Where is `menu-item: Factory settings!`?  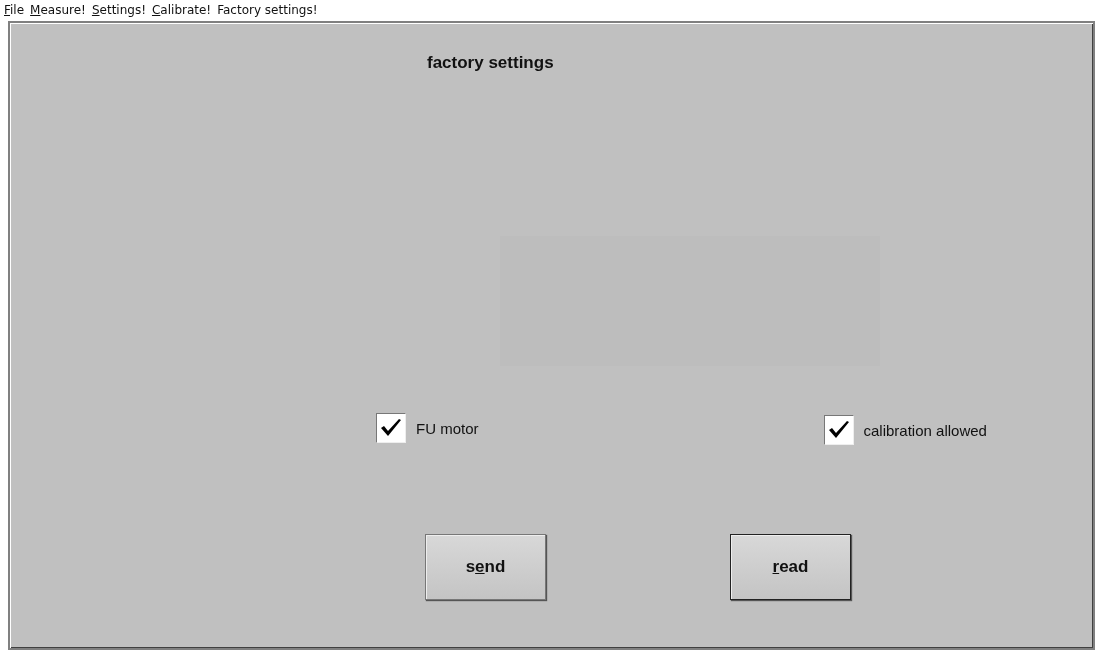
menu-item: Factory settings! is located at coordinates (267, 9).